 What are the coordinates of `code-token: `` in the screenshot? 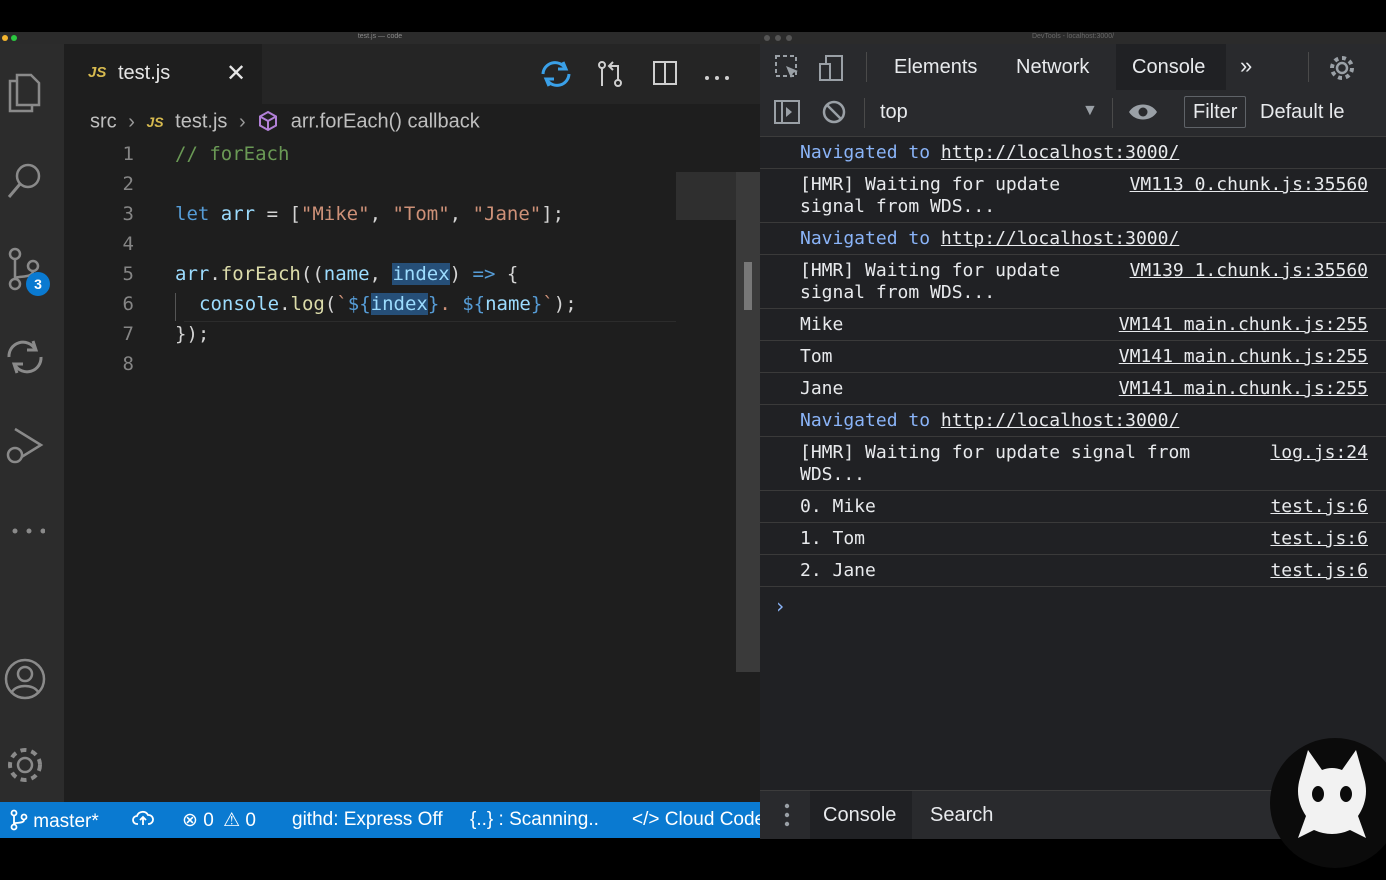 It's located at (548, 304).